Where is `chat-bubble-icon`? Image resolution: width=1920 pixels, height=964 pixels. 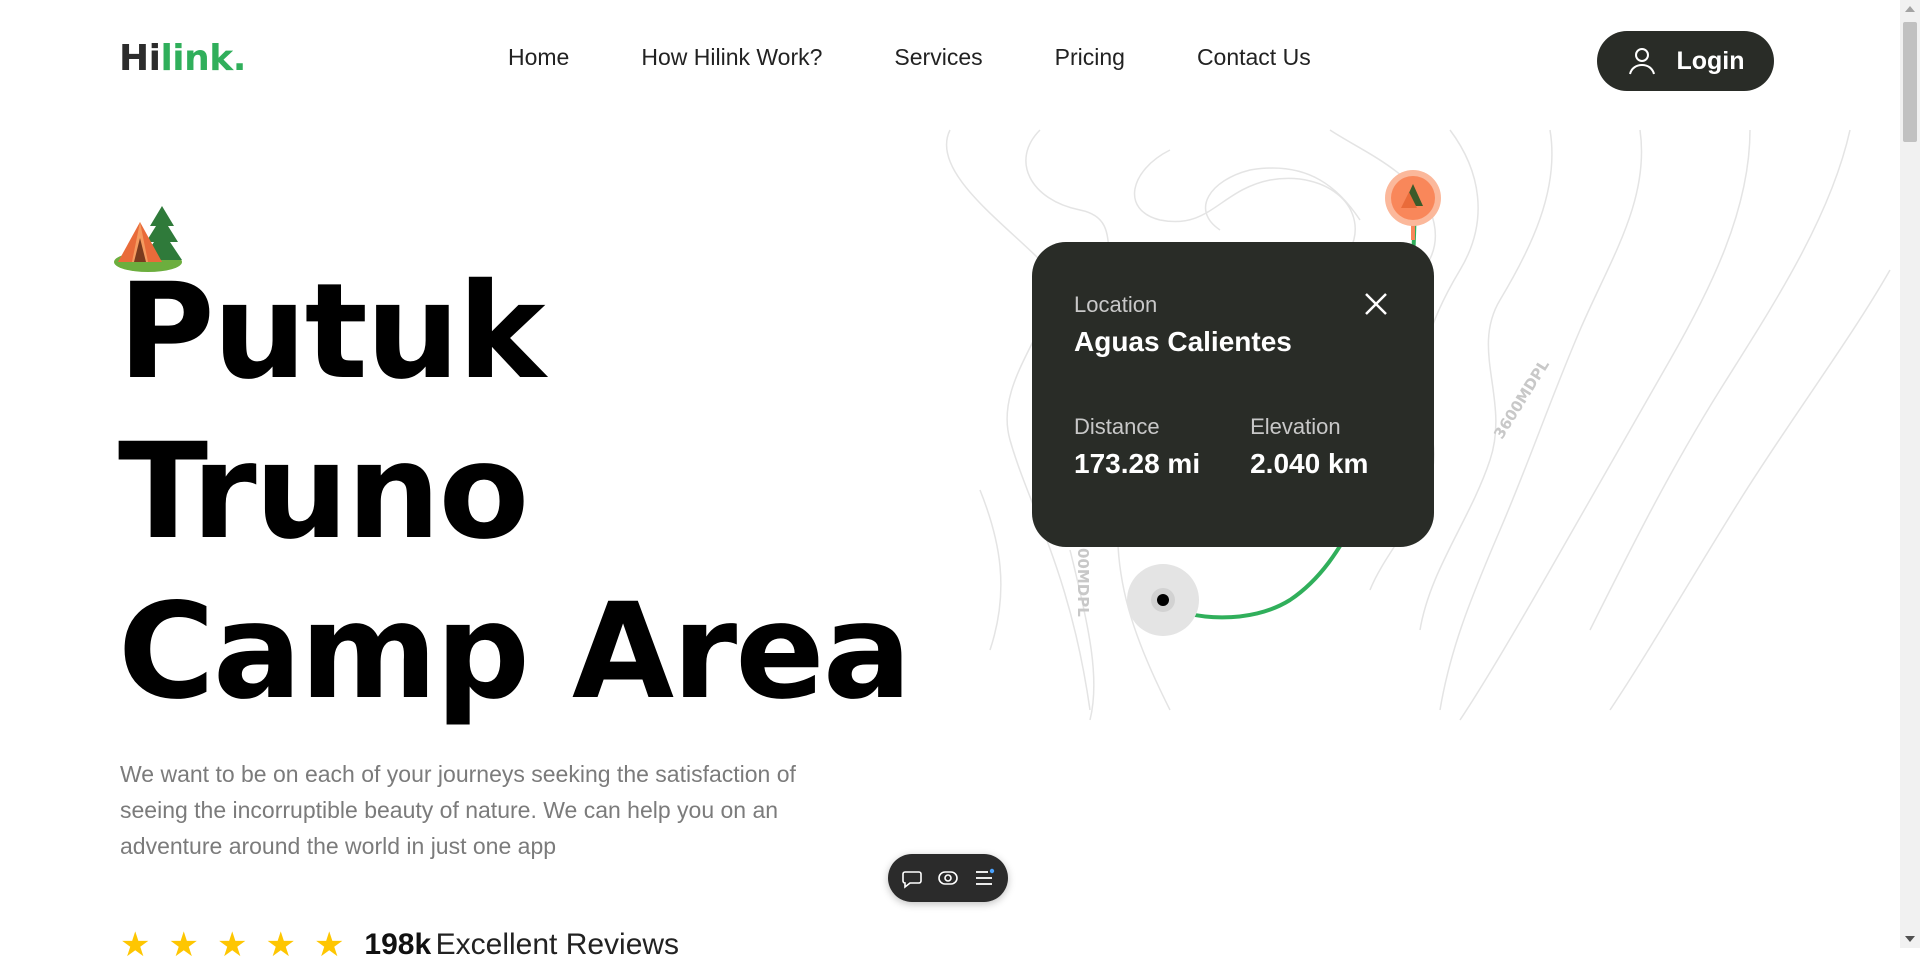 chat-bubble-icon is located at coordinates (912, 878).